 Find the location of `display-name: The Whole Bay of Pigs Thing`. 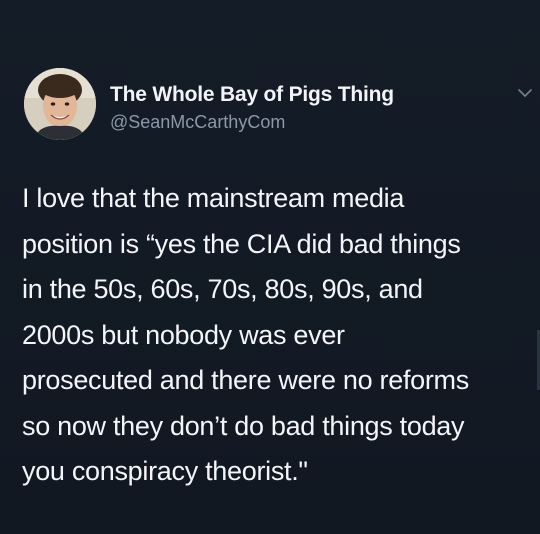

display-name: The Whole Bay of Pigs Thing is located at coordinates (252, 95).